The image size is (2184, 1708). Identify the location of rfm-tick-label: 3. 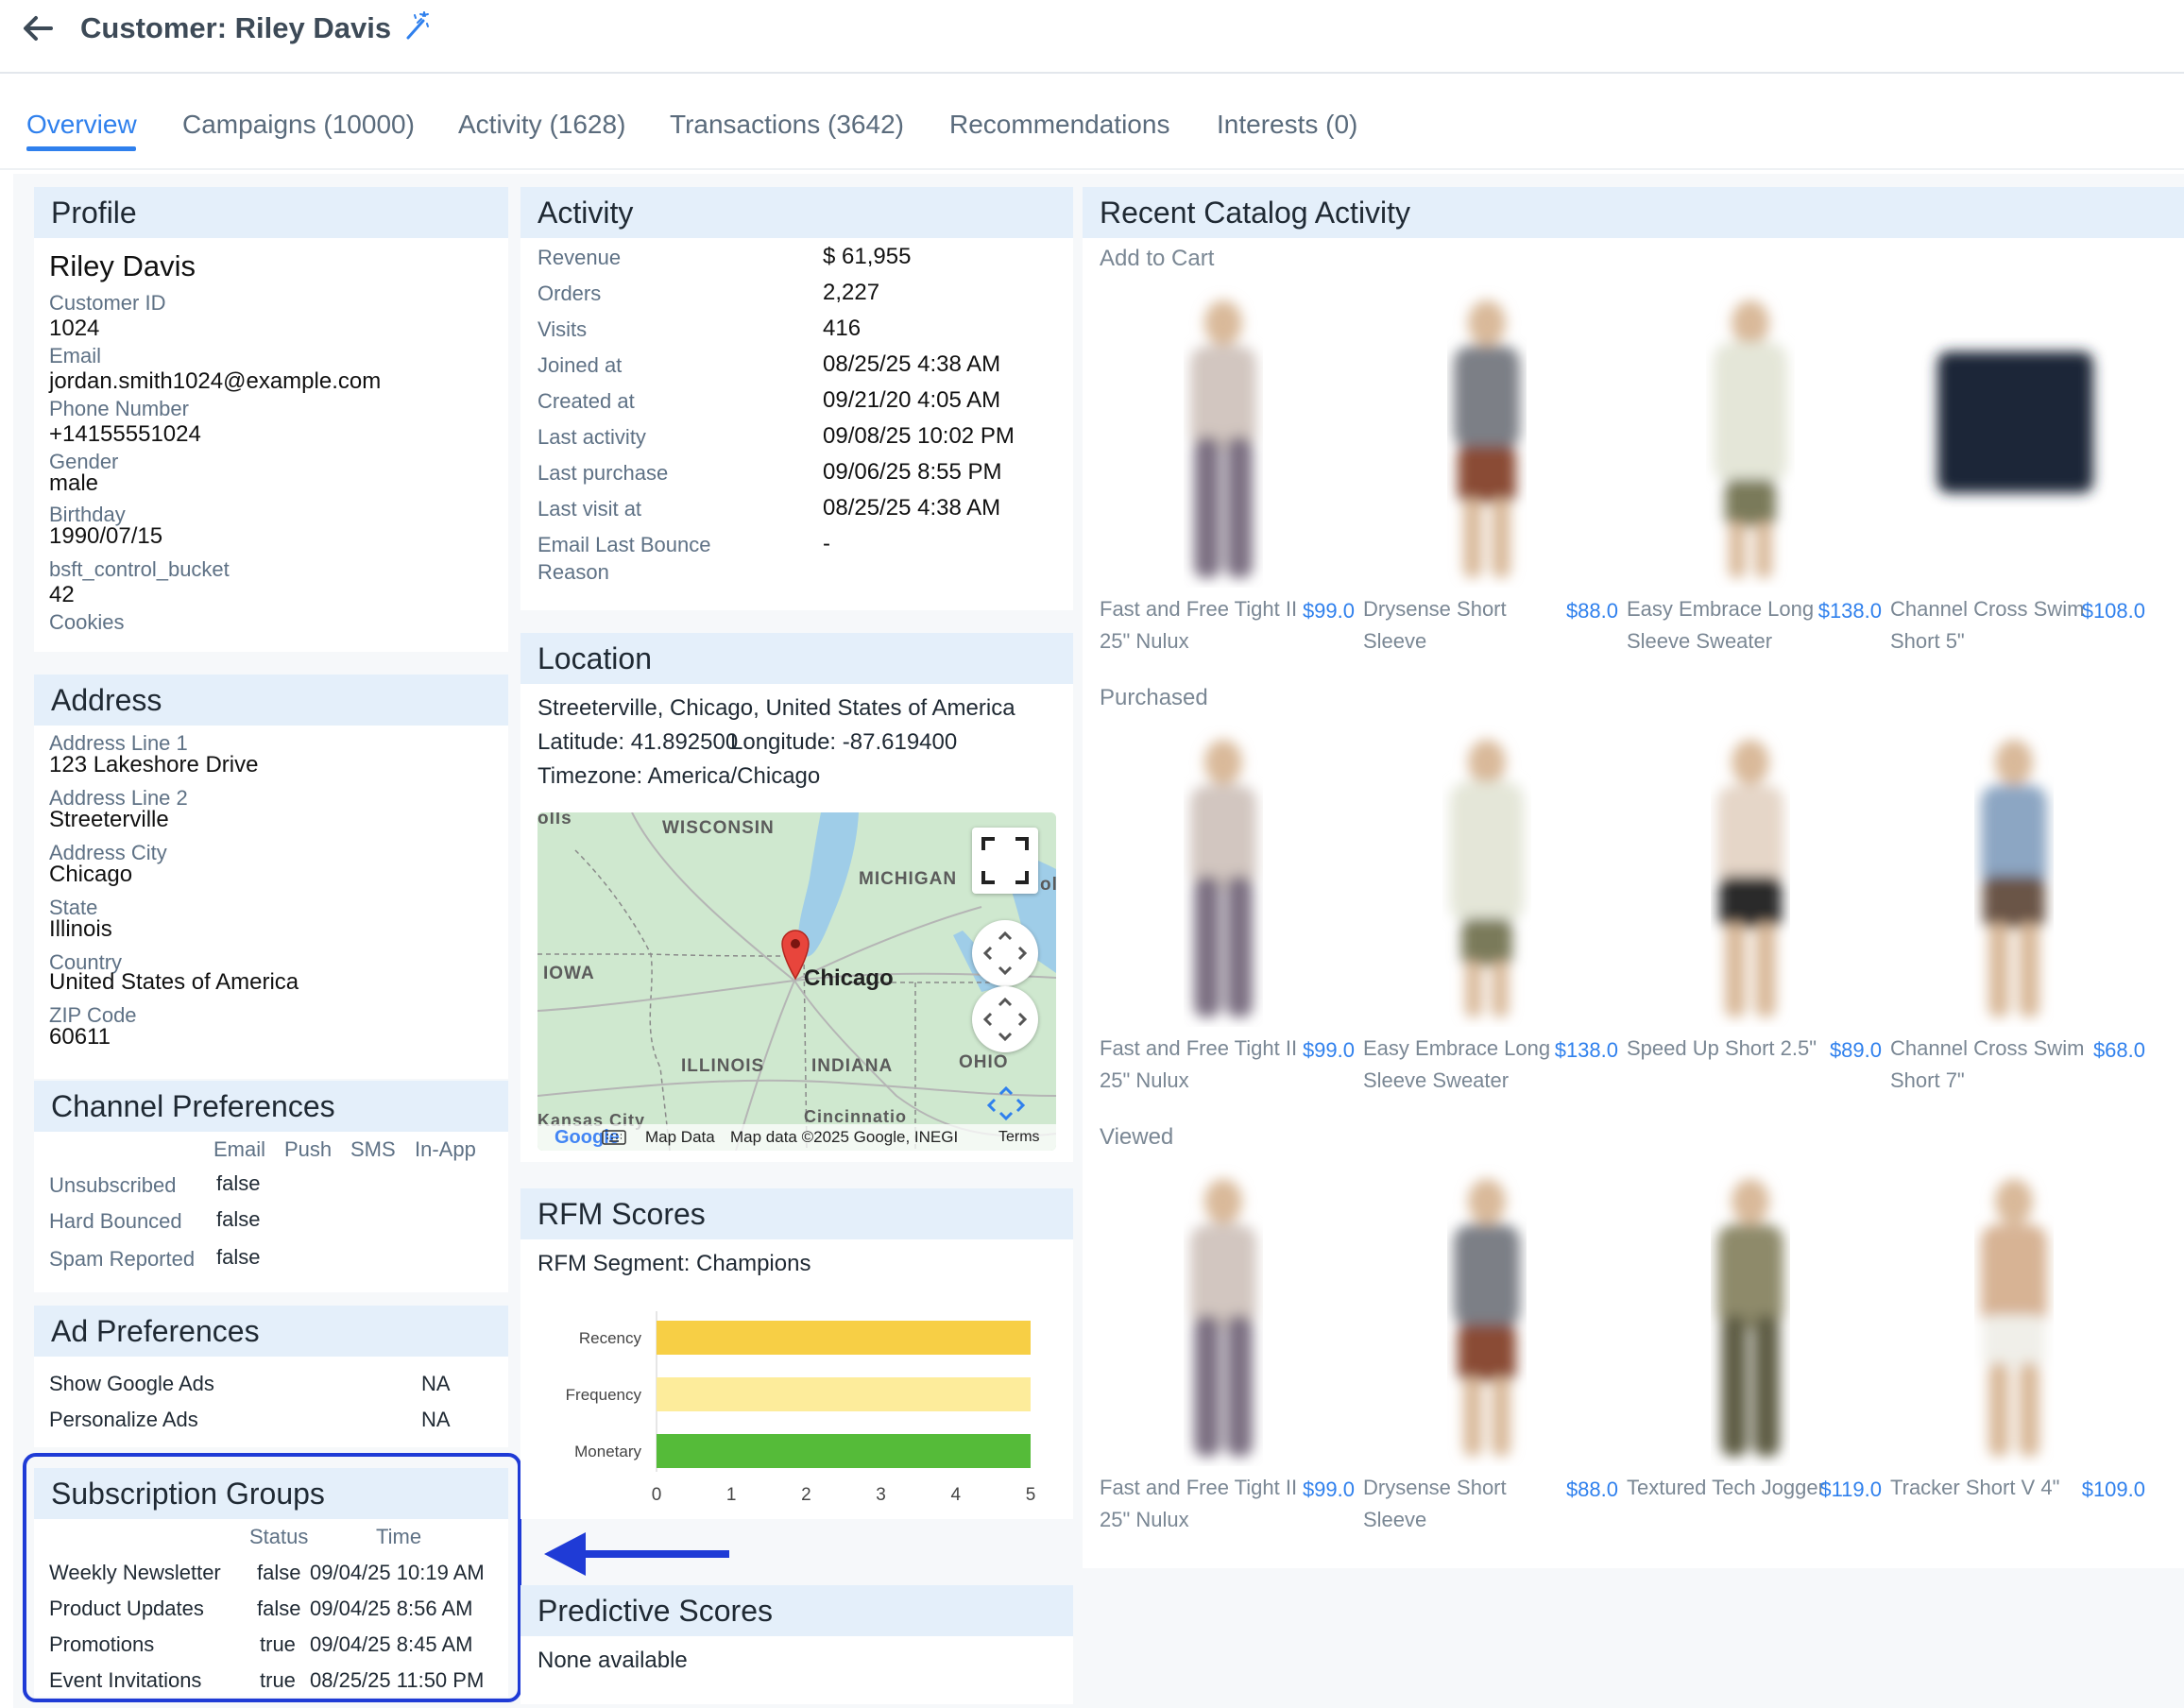
(881, 1495).